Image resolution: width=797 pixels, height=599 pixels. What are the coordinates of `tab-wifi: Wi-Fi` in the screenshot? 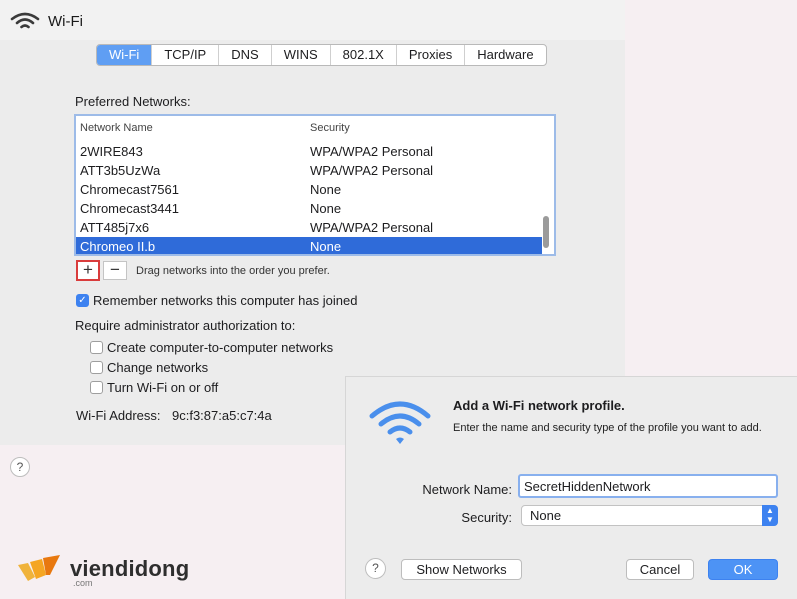 It's located at (124, 55).